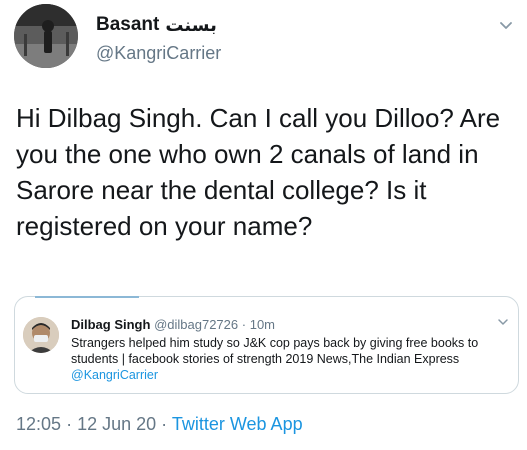 Image resolution: width=527 pixels, height=450 pixels. I want to click on quoted-avatar, so click(41, 335).